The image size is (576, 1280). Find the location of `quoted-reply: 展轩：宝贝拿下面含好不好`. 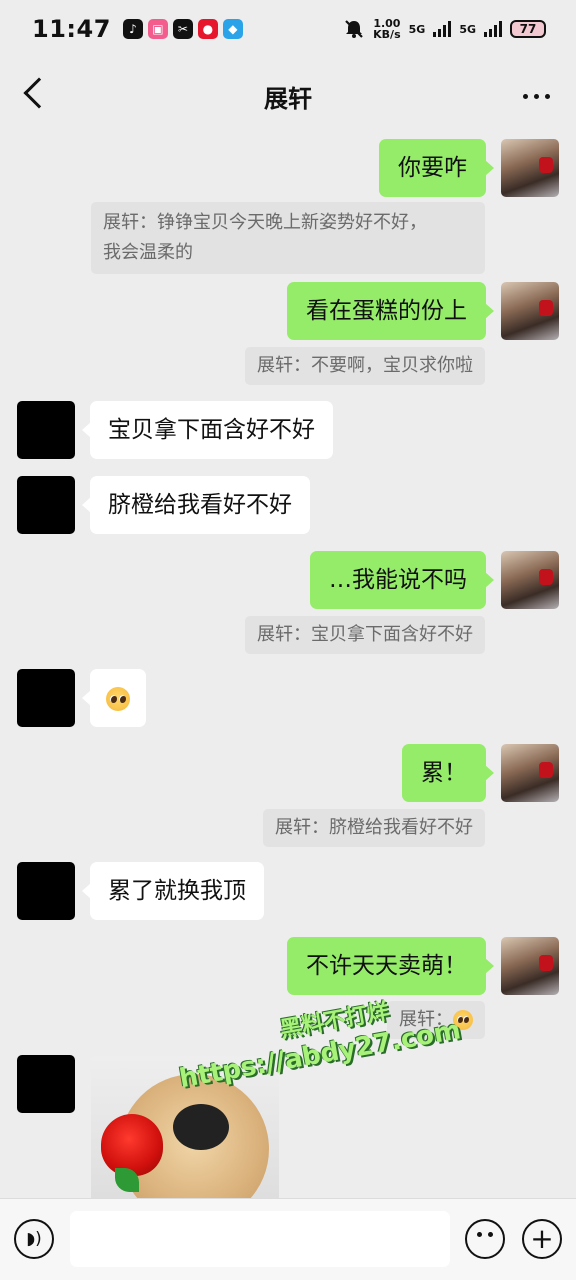

quoted-reply: 展轩：宝贝拿下面含好不好 is located at coordinates (365, 635).